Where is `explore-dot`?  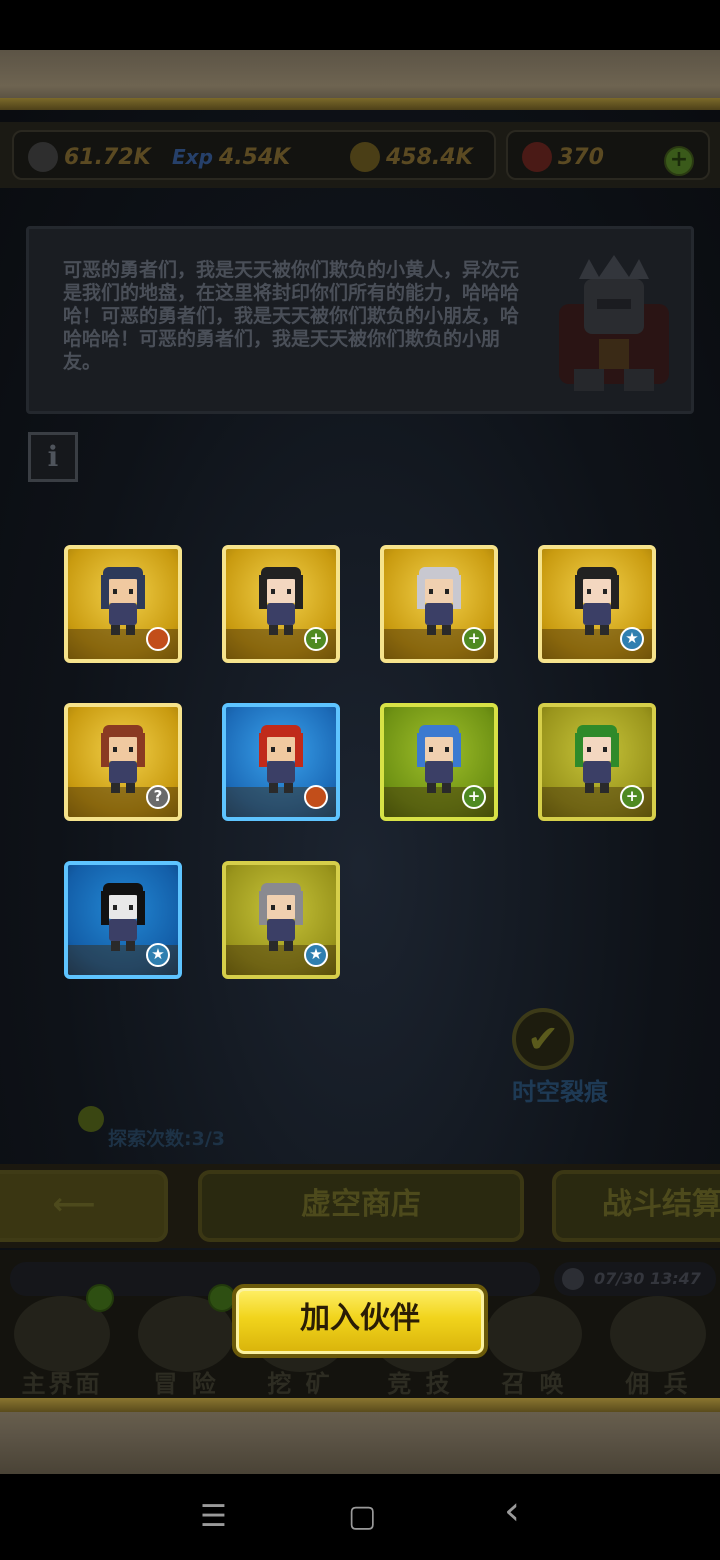
explore-dot is located at coordinates (91, 1119).